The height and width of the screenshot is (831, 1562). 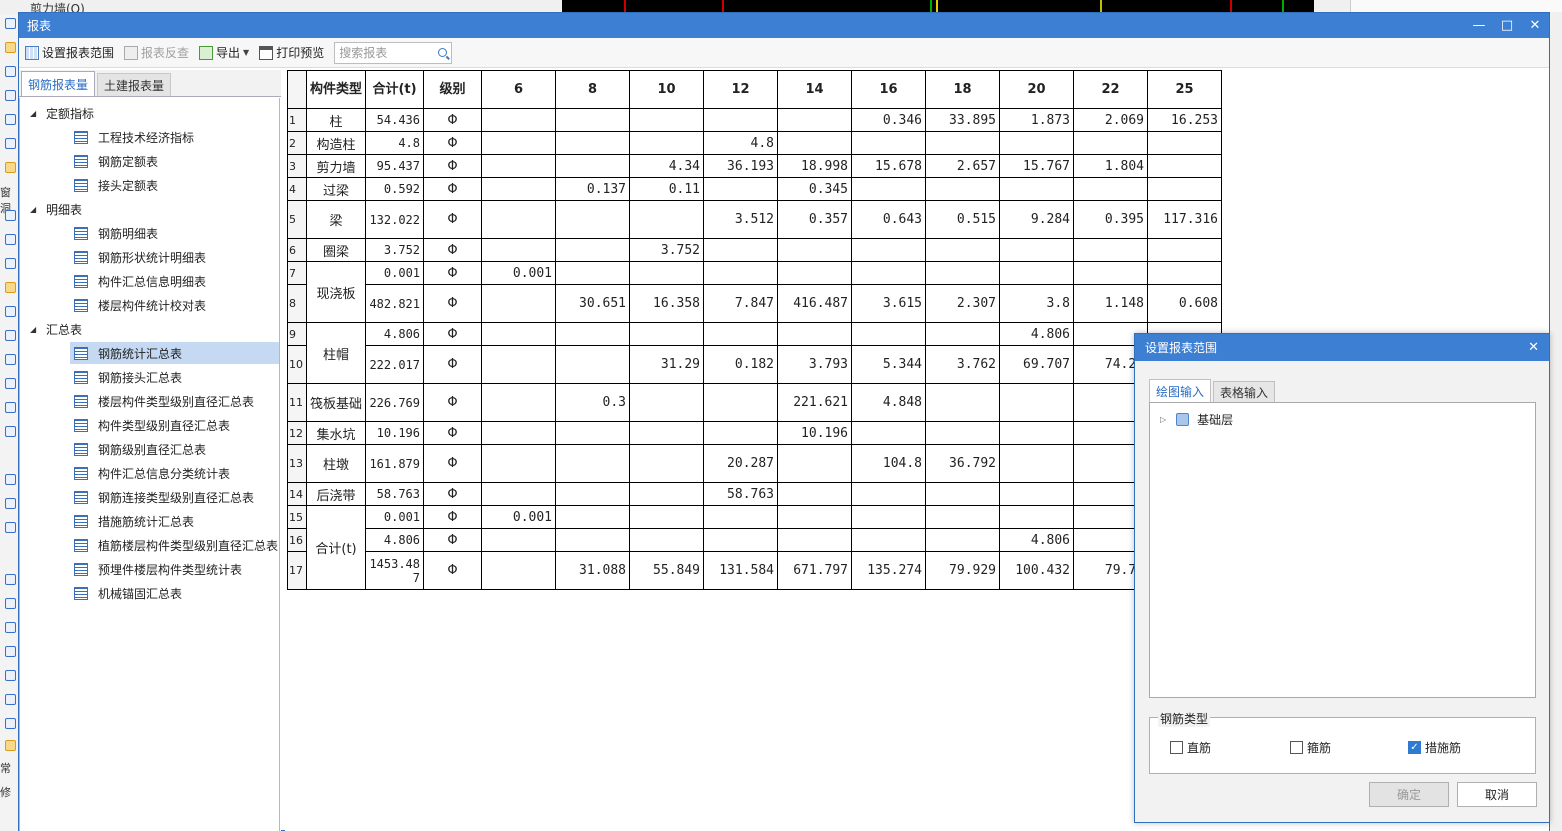 I want to click on tree-item-report: 楼层构件类型级别直径汇总表, so click(x=174, y=401).